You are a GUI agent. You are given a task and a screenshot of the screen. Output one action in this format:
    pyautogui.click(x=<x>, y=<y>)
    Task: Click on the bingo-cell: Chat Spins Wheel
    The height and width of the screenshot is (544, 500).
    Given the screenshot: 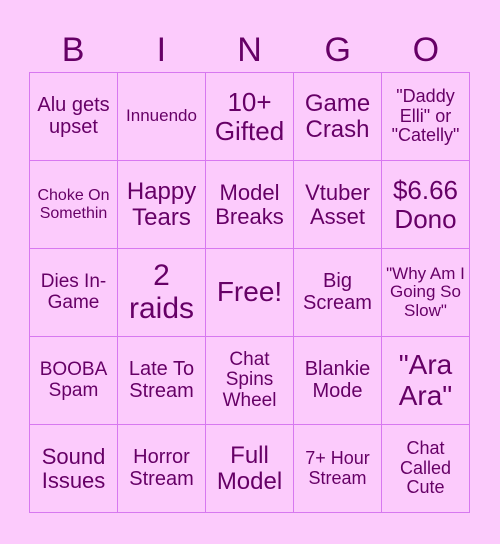 What is the action you would take?
    pyautogui.click(x=250, y=381)
    